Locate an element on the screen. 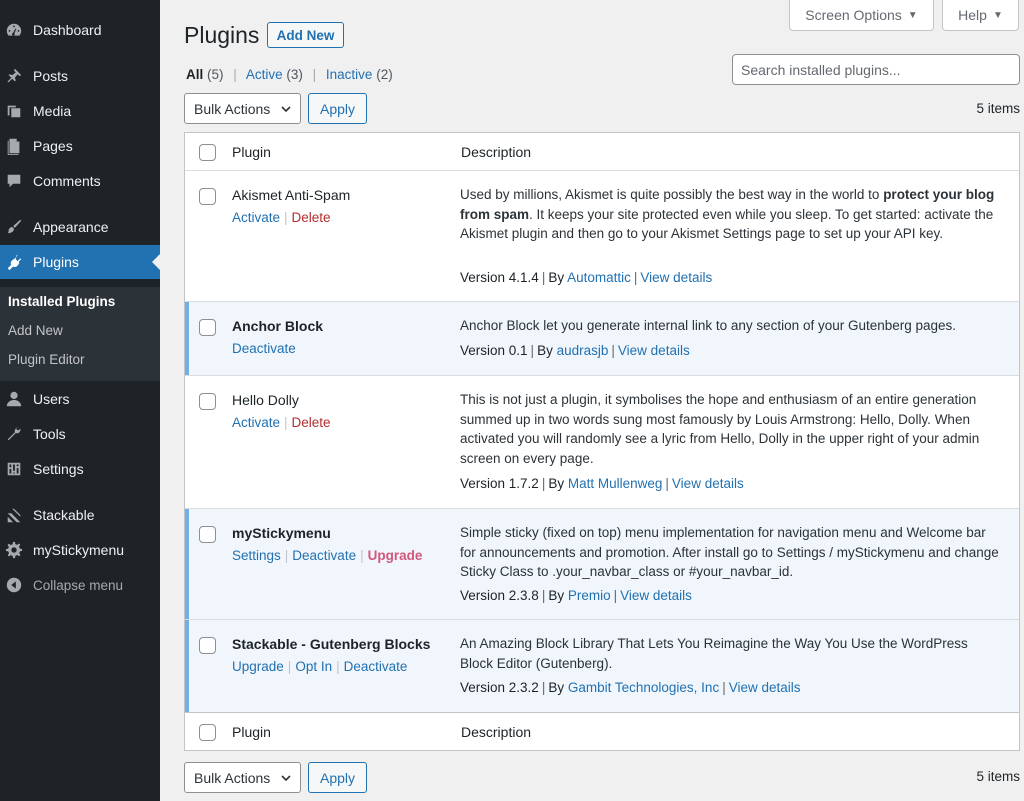 Image resolution: width=1024 pixels, height=801 pixels. menu-item-stackable: Stackable is located at coordinates (80, 515).